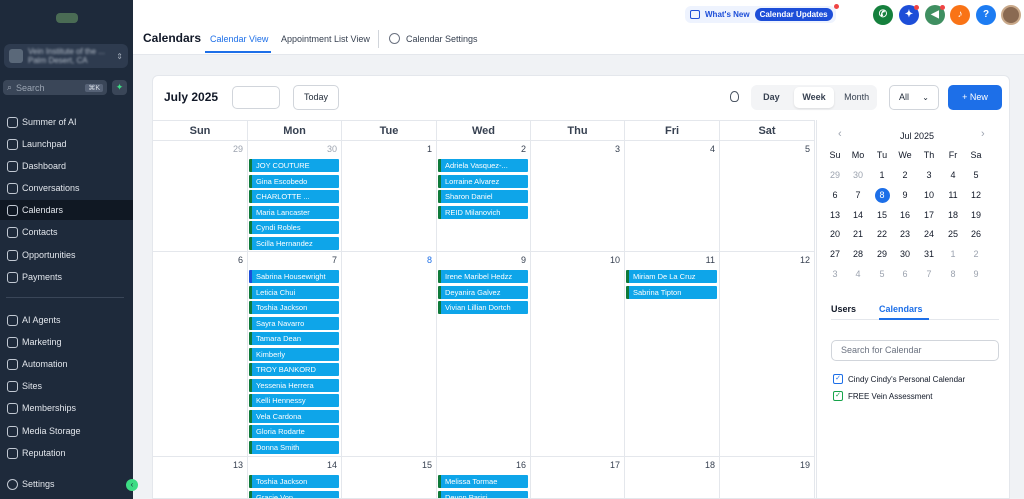 This screenshot has height=499, width=1024. What do you see at coordinates (578, 196) in the screenshot?
I see `day-cell: 3` at bounding box center [578, 196].